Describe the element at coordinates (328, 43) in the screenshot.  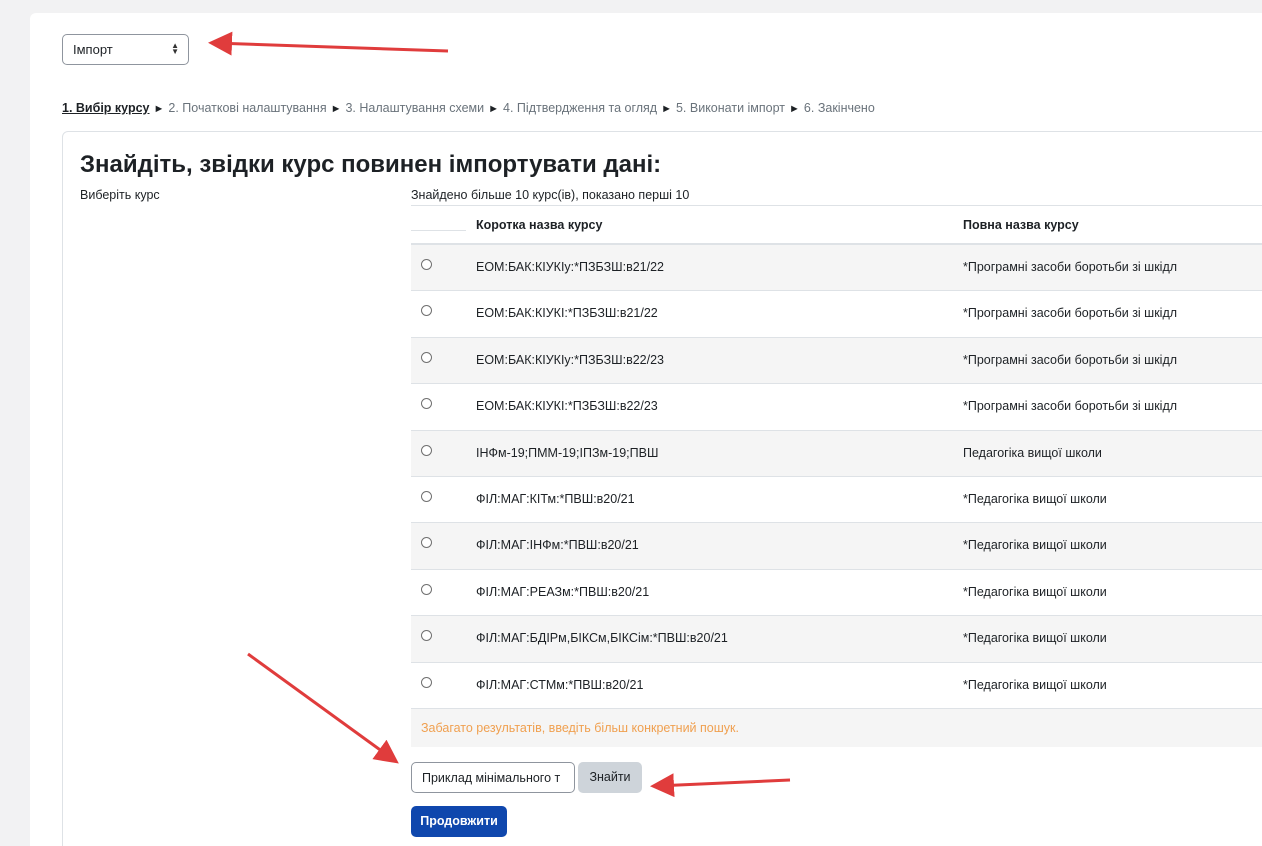
I see `annotation-arrow-select` at that location.